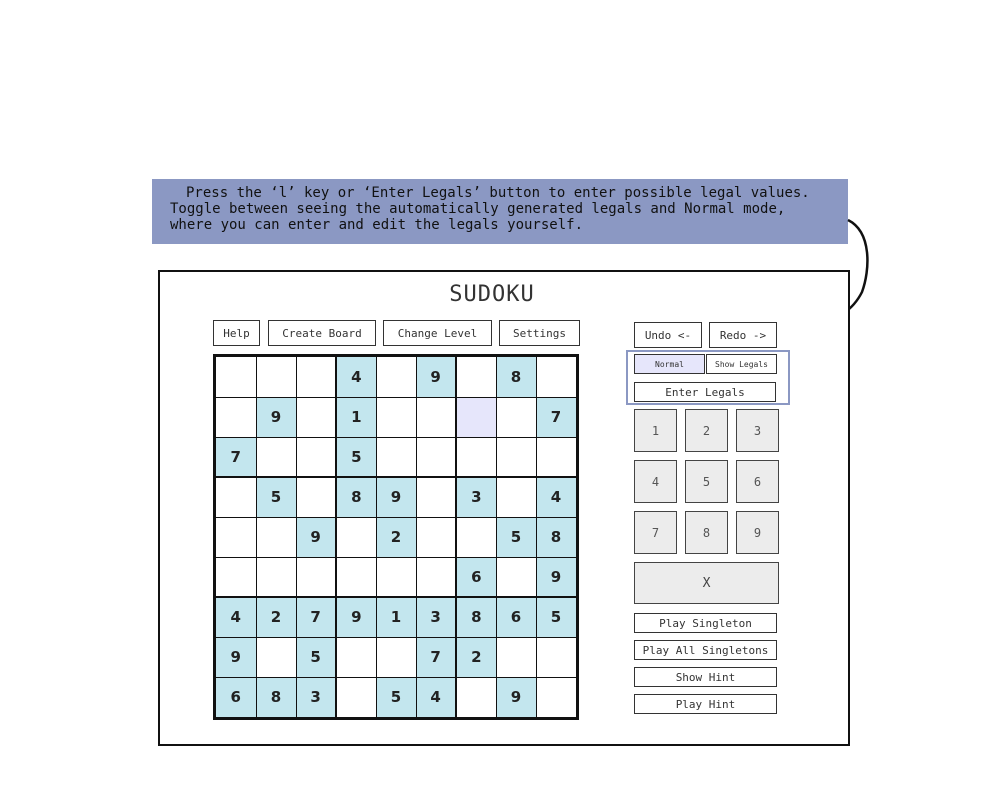  I want to click on number-key: 5, so click(706, 481).